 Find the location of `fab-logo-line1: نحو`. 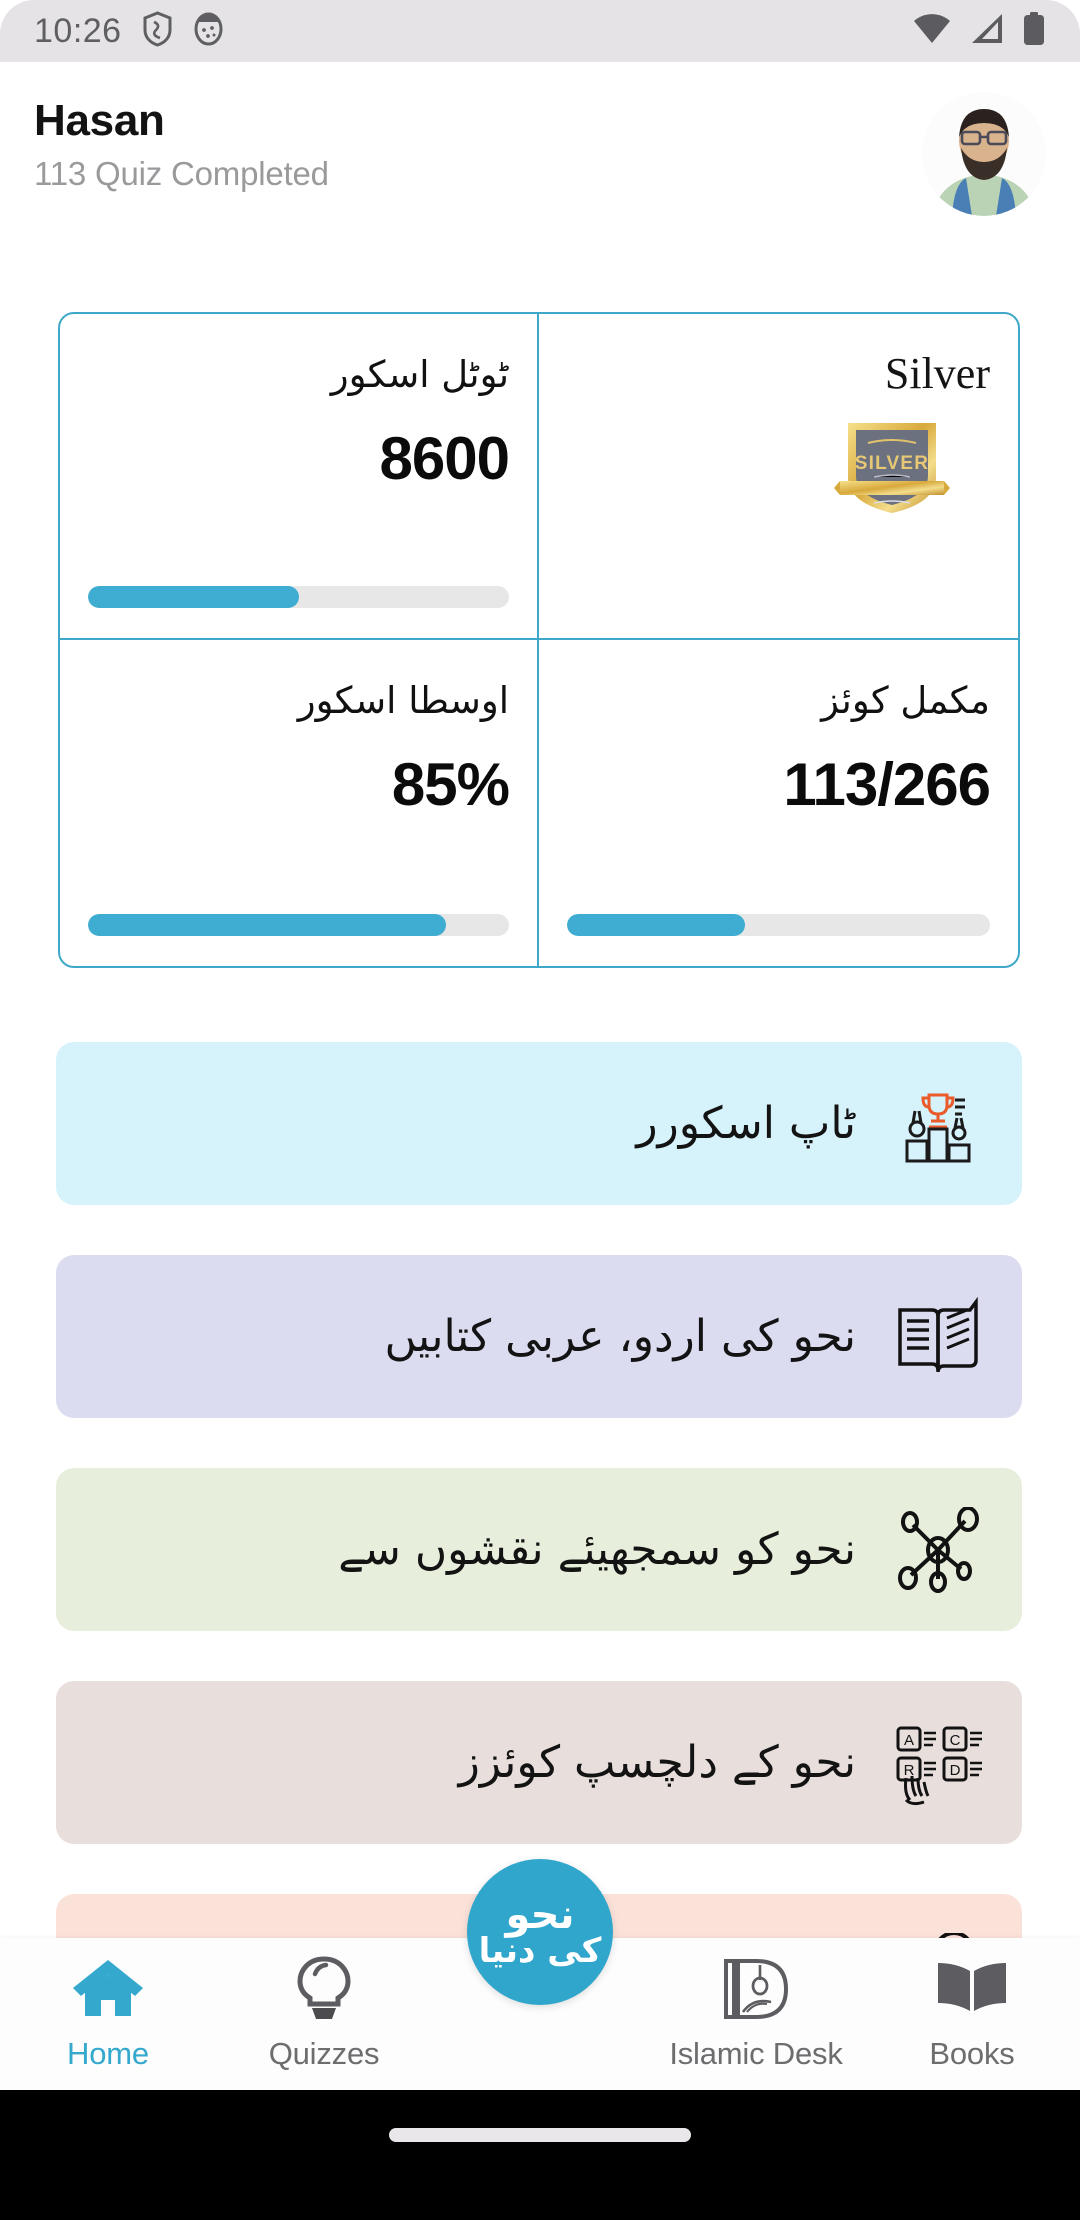

fab-logo-line1: نحو is located at coordinates (540, 1914).